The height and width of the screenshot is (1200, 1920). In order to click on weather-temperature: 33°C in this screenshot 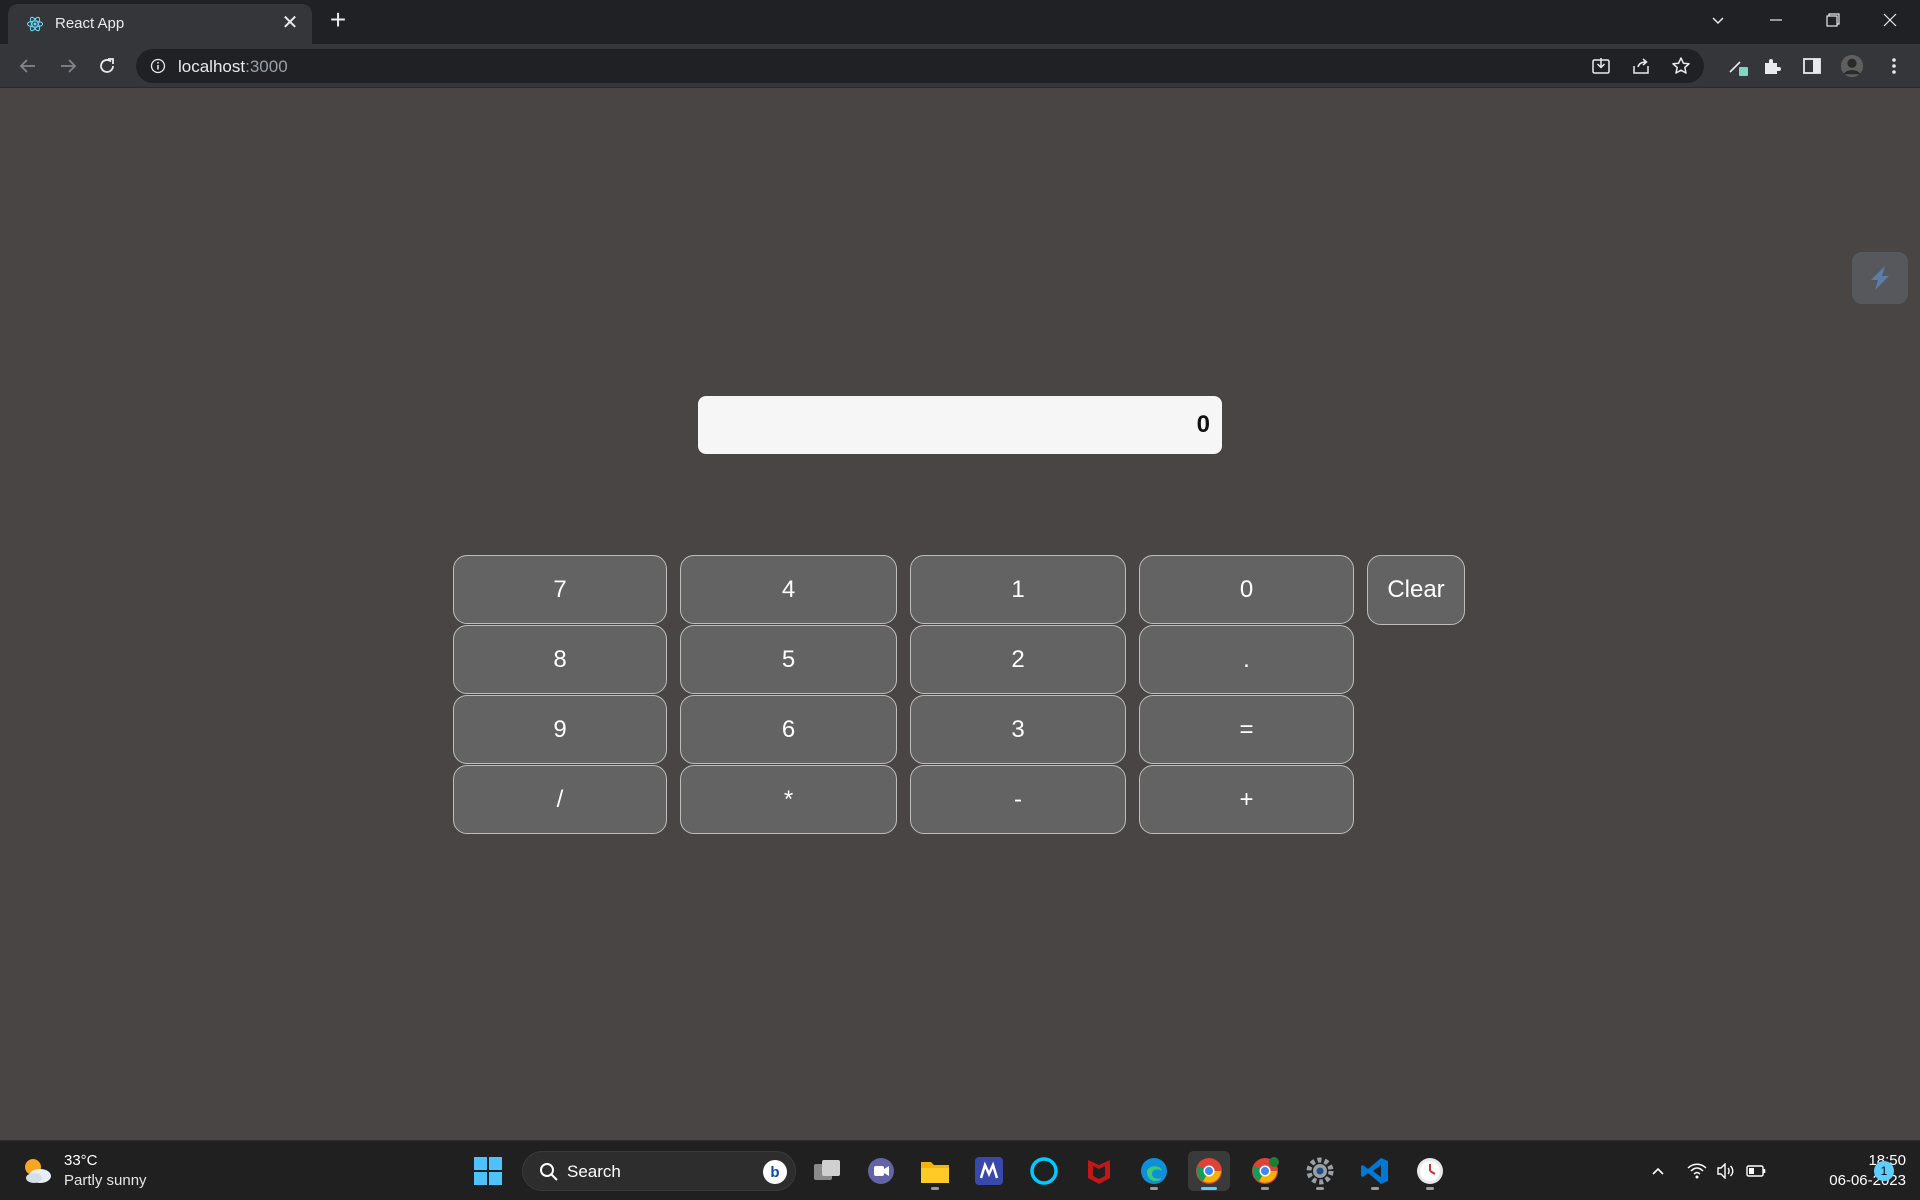, I will do `click(81, 1160)`.